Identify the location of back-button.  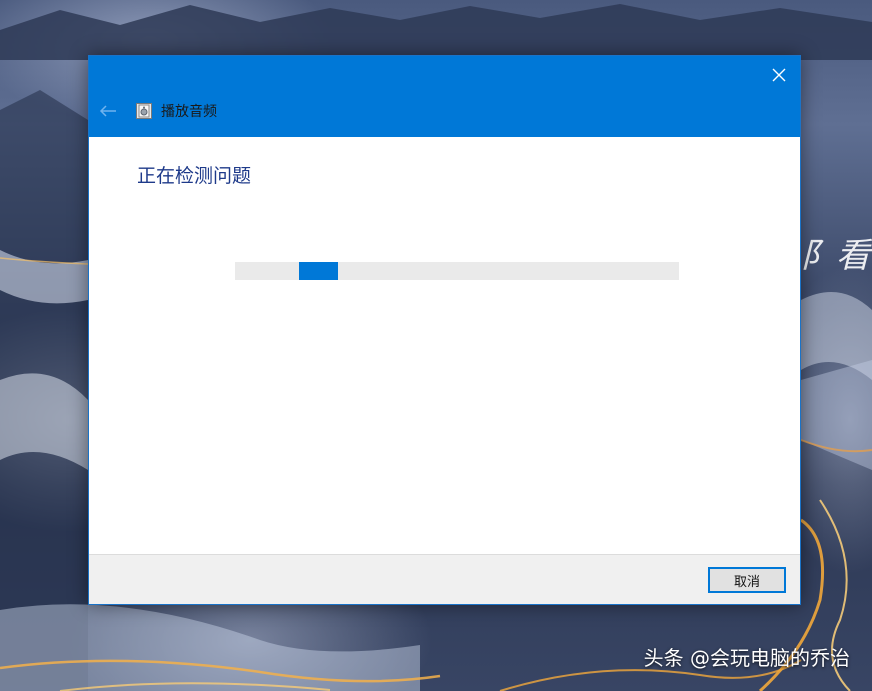
(108, 111).